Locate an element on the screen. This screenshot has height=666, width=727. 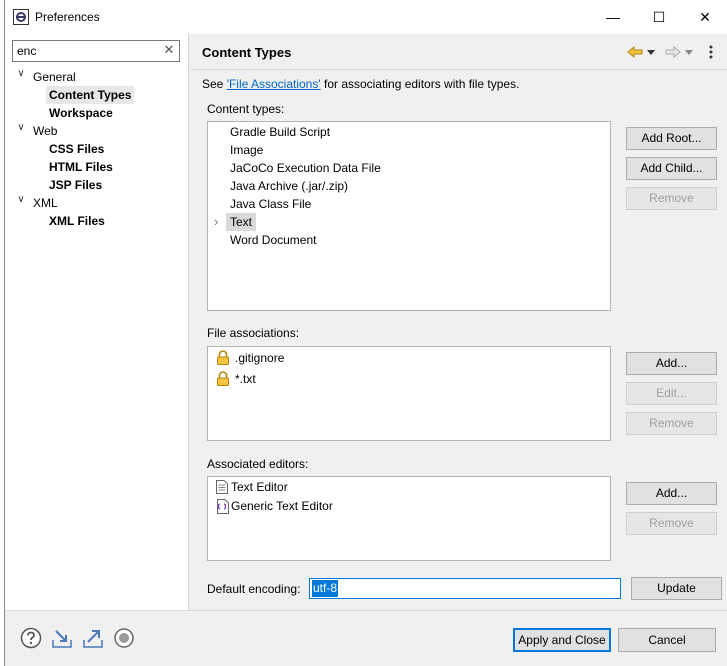
content-type-item: Image is located at coordinates (246, 150).